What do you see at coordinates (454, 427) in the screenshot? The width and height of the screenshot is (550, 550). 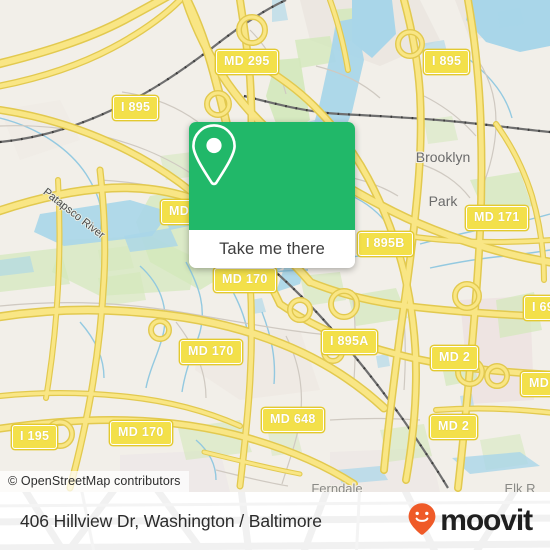 I see `road-shield-md-2-lower: MD 2` at bounding box center [454, 427].